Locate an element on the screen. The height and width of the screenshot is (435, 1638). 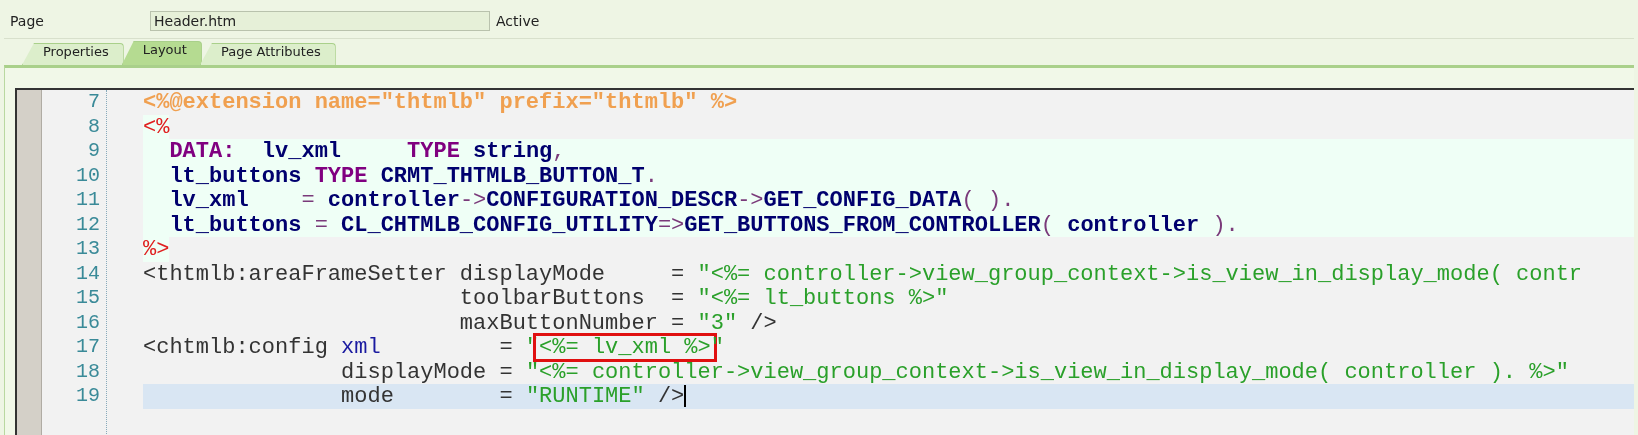
line-number: 10 is located at coordinates (87, 175).